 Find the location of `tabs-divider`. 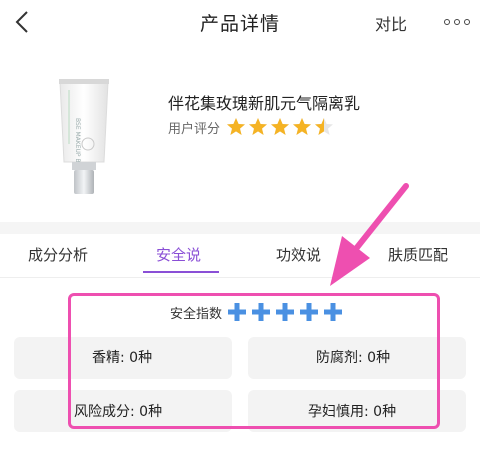

tabs-divider is located at coordinates (240, 277).